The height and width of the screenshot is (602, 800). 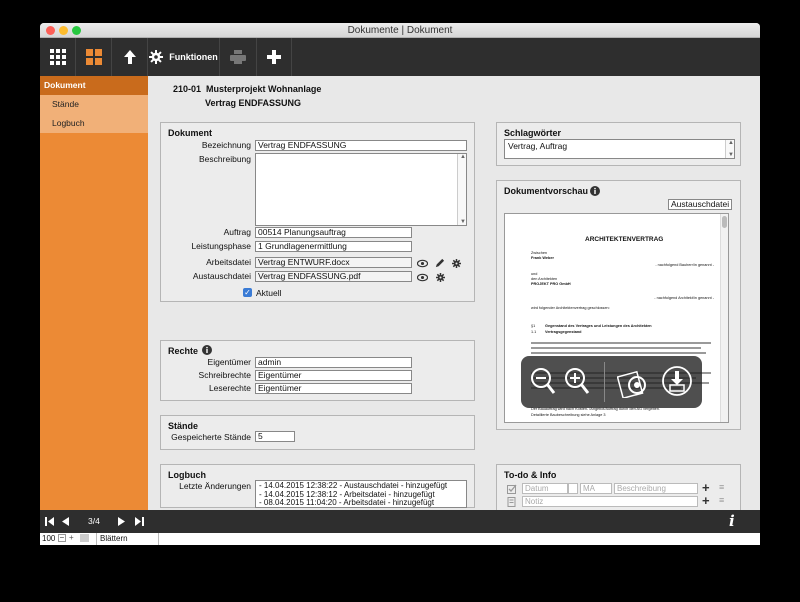 I want to click on sidebar-item-logbuch: Logbuch, so click(x=94, y=123).